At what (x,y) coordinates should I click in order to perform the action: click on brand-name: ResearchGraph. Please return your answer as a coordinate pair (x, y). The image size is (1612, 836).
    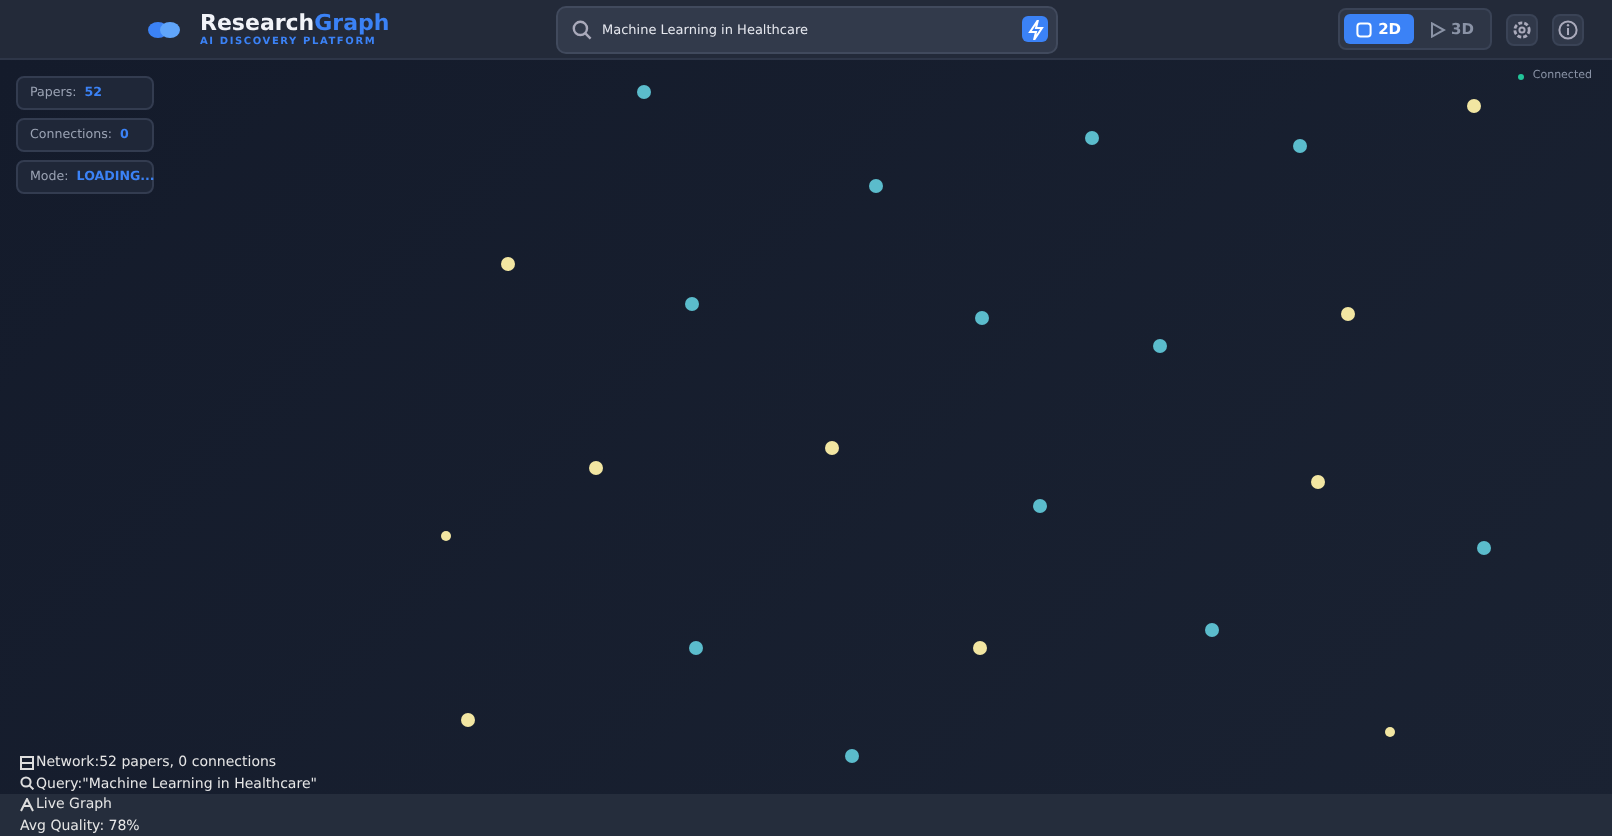
    Looking at the image, I should click on (295, 23).